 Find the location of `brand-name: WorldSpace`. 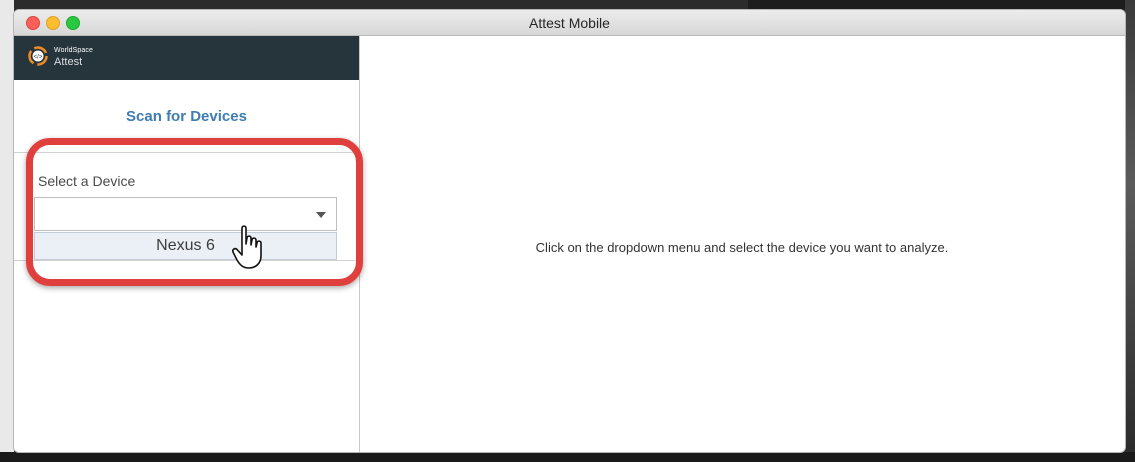

brand-name: WorldSpace is located at coordinates (74, 50).